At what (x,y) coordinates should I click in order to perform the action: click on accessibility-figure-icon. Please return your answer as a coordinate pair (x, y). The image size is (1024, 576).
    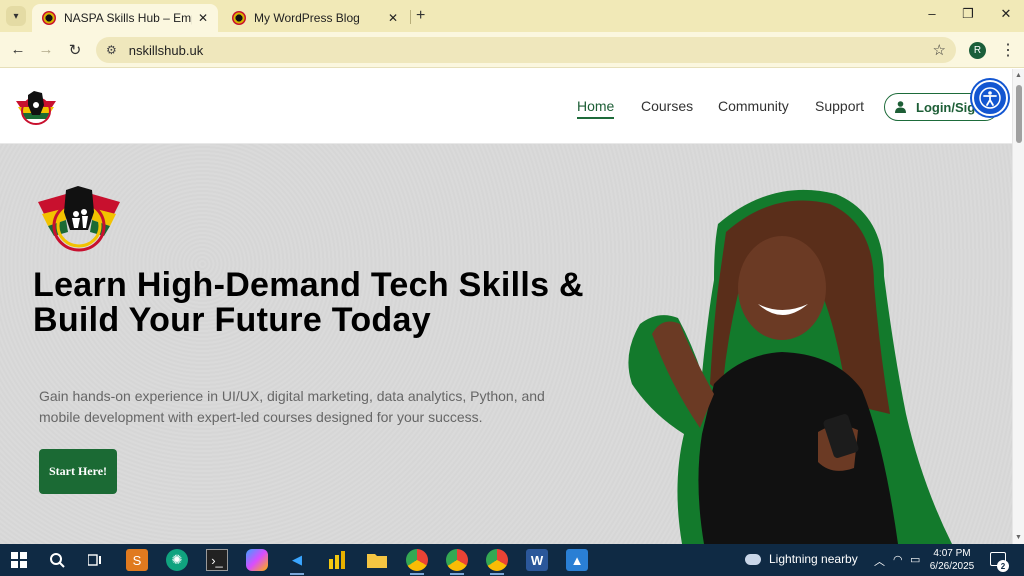
    Looking at the image, I should click on (990, 98).